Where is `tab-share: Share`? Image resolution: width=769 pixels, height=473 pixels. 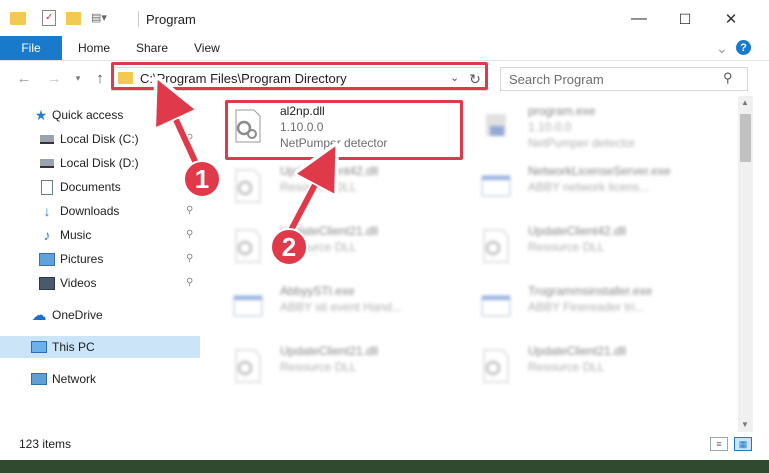
tab-share: Share is located at coordinates (152, 48).